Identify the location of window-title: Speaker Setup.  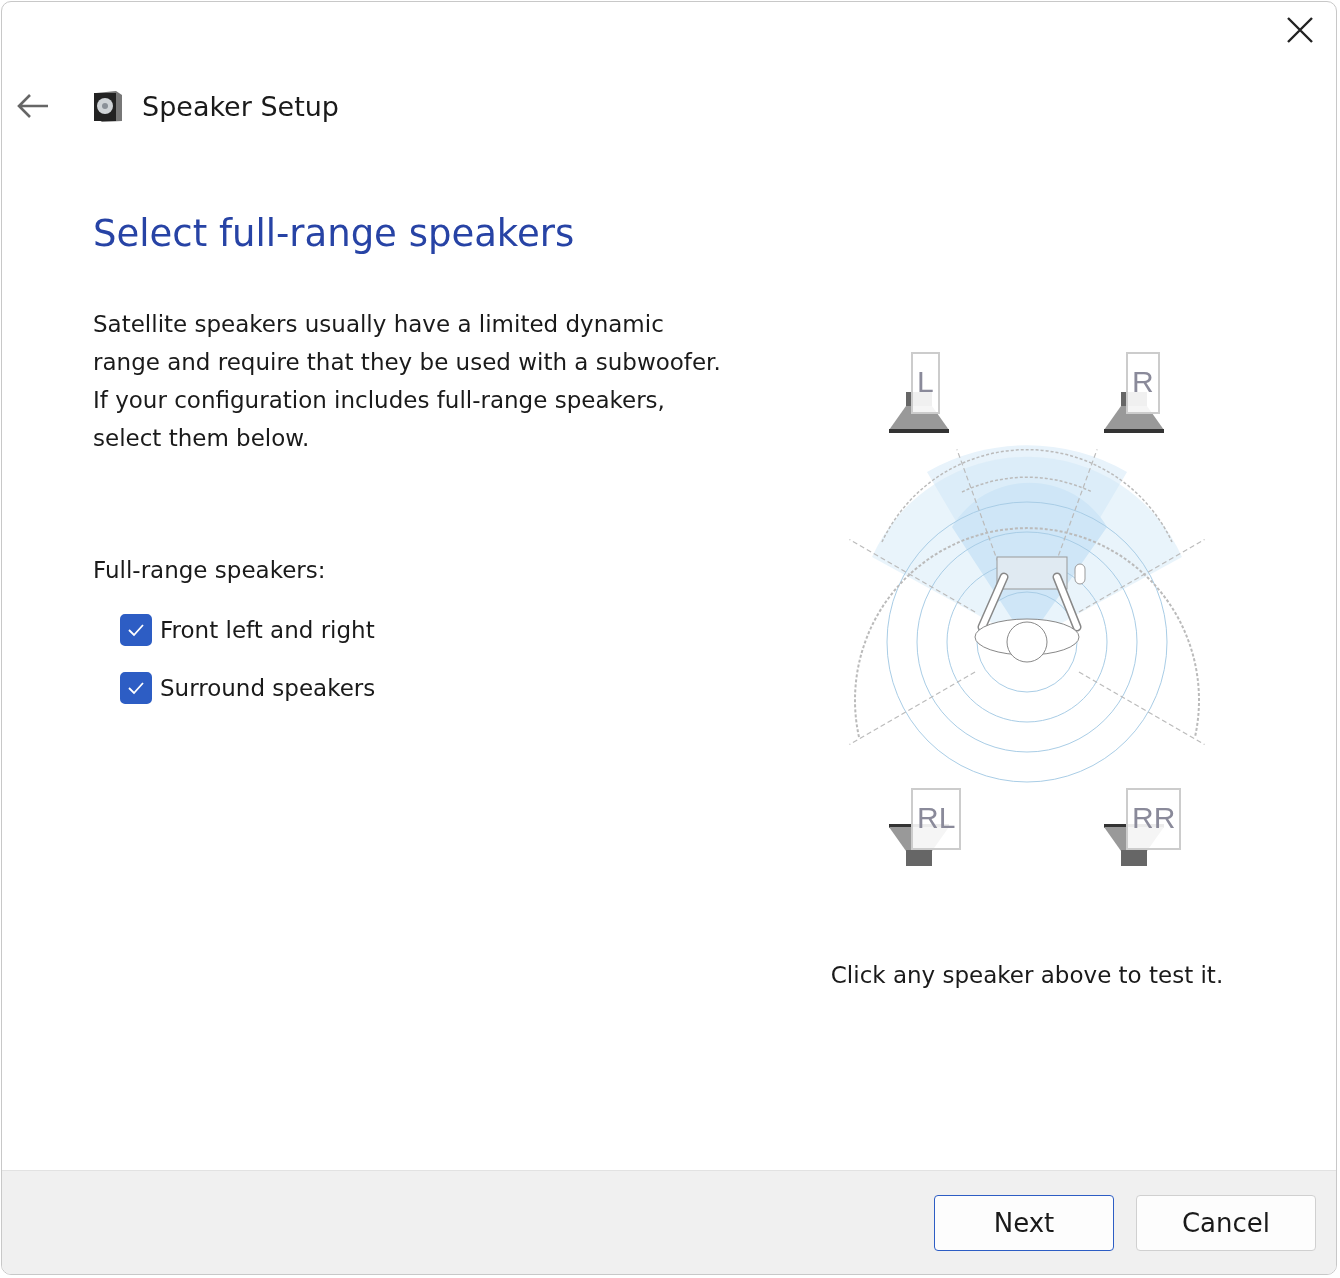
(240, 106).